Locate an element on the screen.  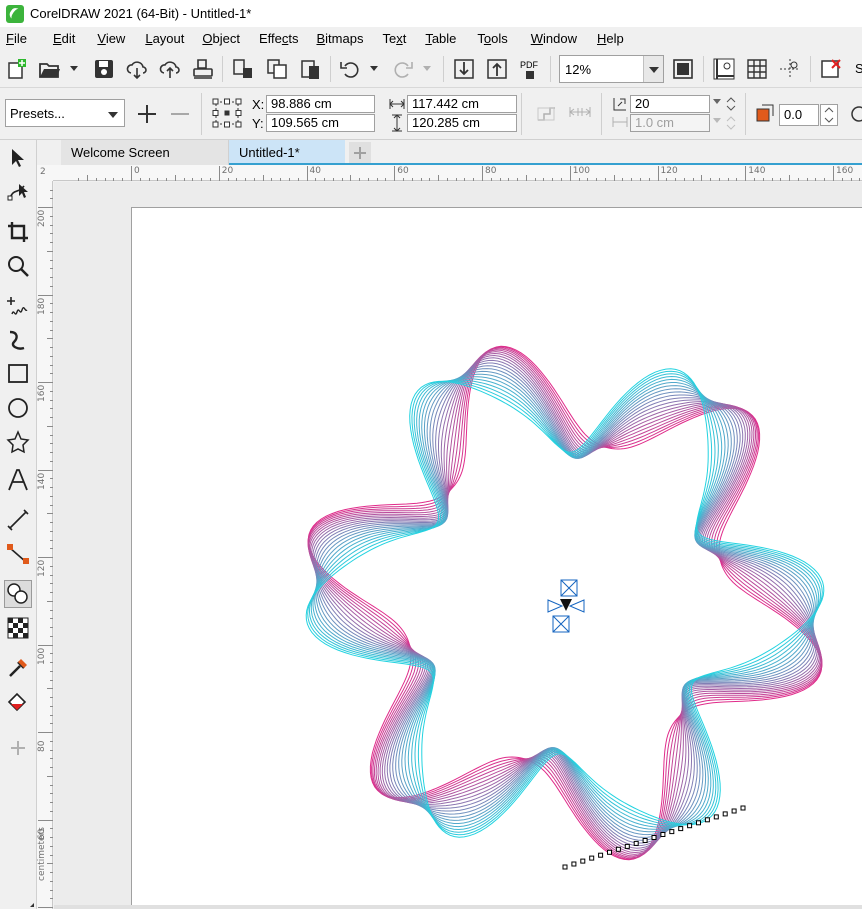
menu-file: File is located at coordinates (16, 38).